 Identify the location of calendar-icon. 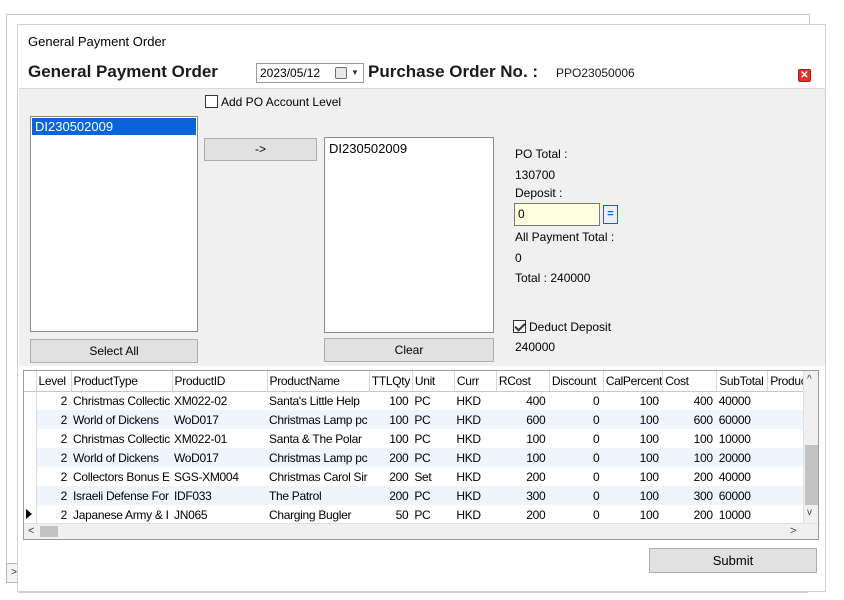
(341, 73).